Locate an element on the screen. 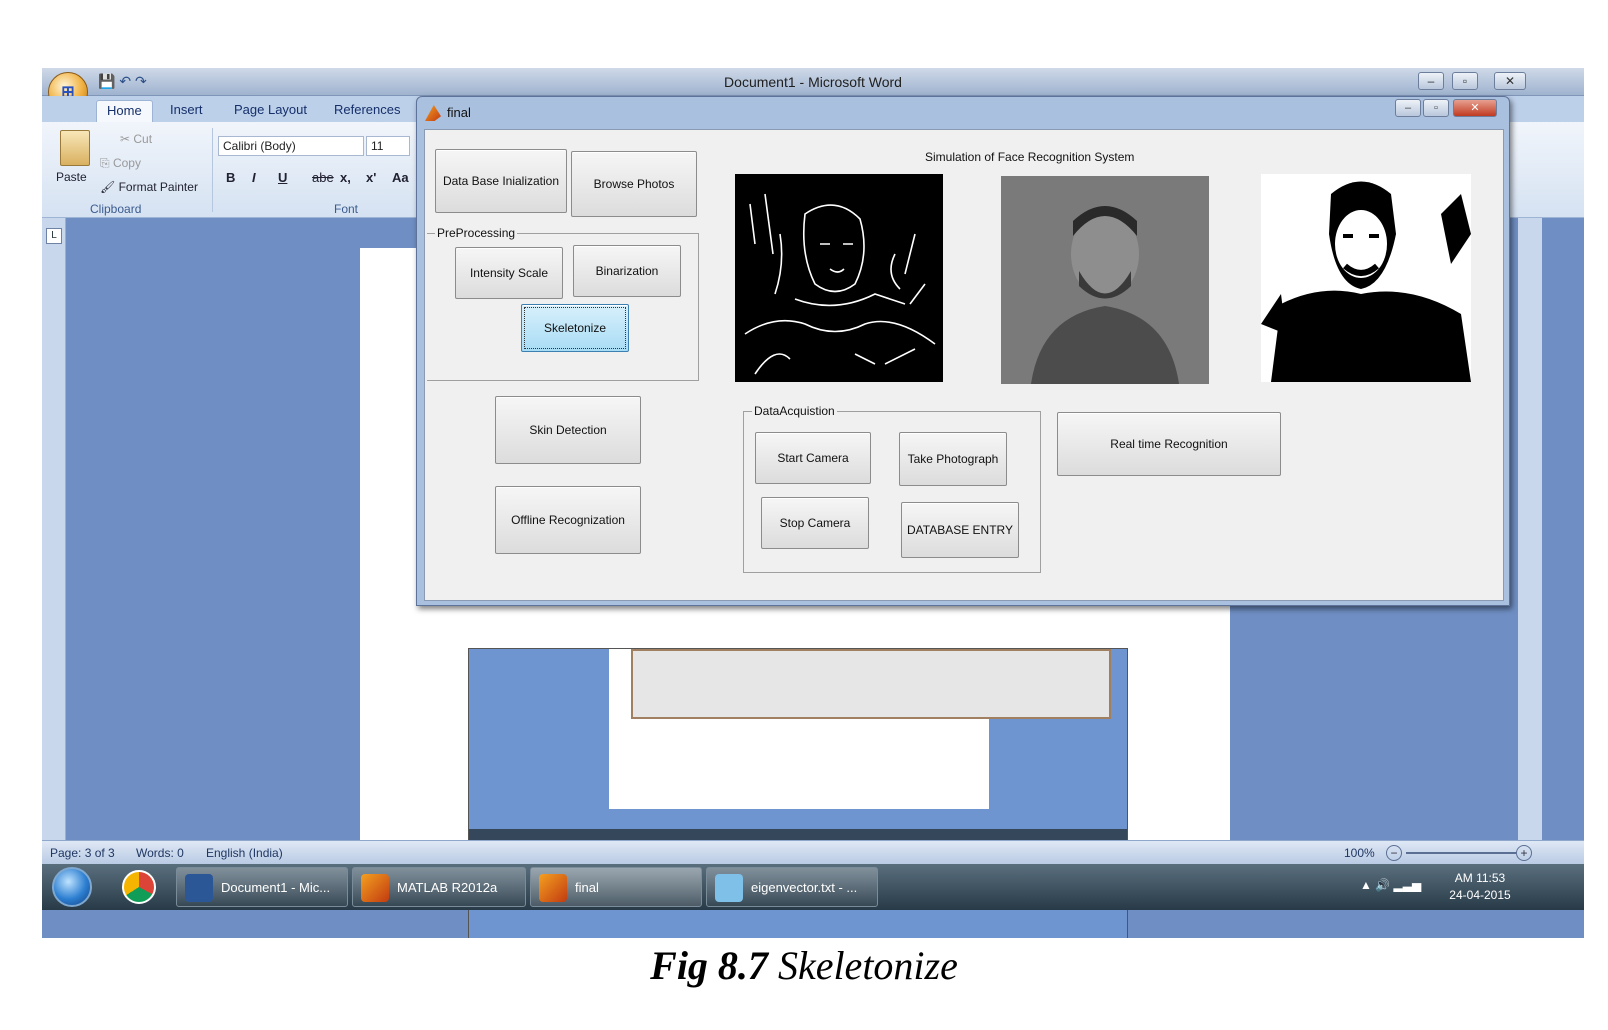 The height and width of the screenshot is (1030, 1608). cut-button: ✂ Cut is located at coordinates (136, 139).